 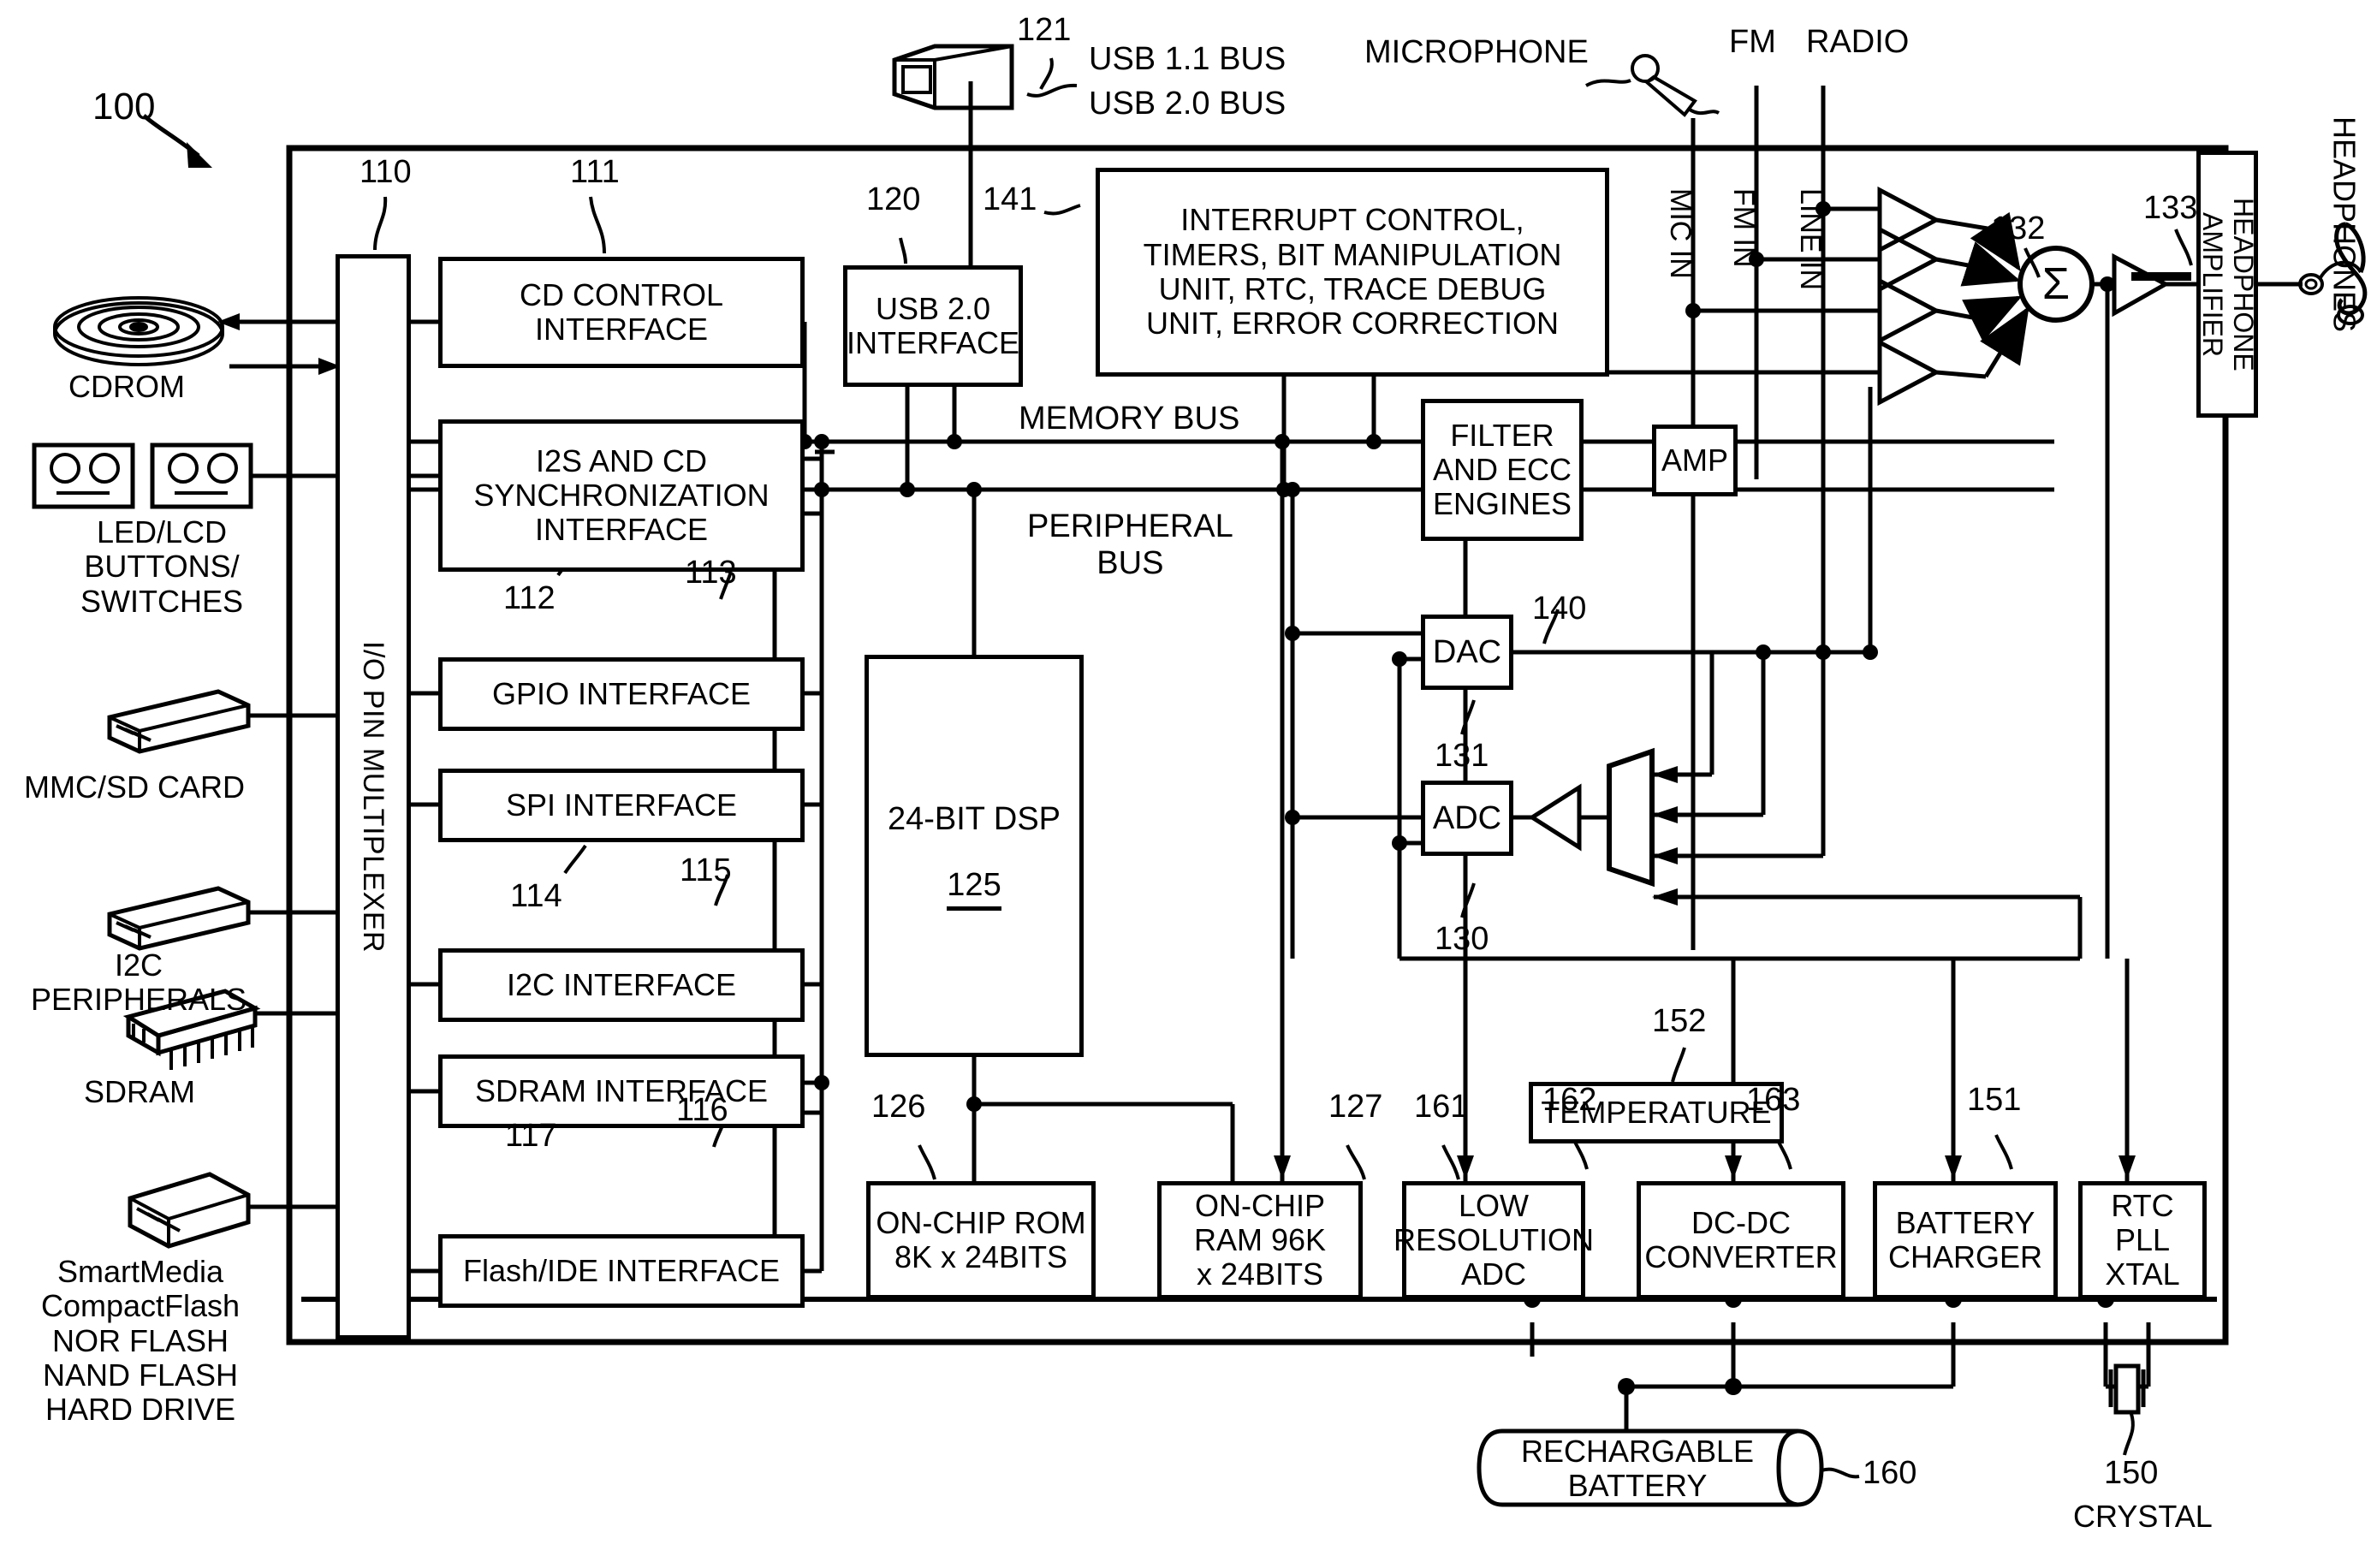 I want to click on peripheral-label-i2c: I2C PERIPHERALS, so click(x=138, y=982).